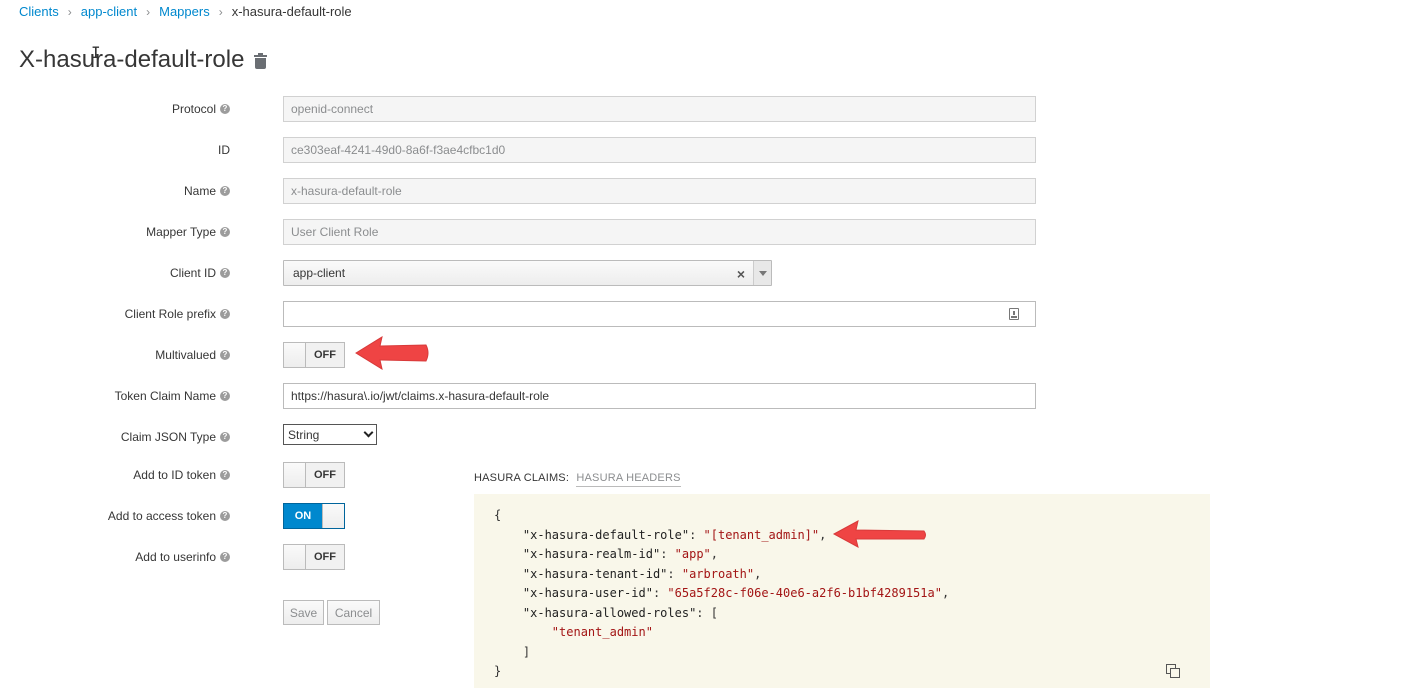  Describe the element at coordinates (628, 479) in the screenshot. I see `tab-hasura-headers: HASURA HEADERS` at that location.